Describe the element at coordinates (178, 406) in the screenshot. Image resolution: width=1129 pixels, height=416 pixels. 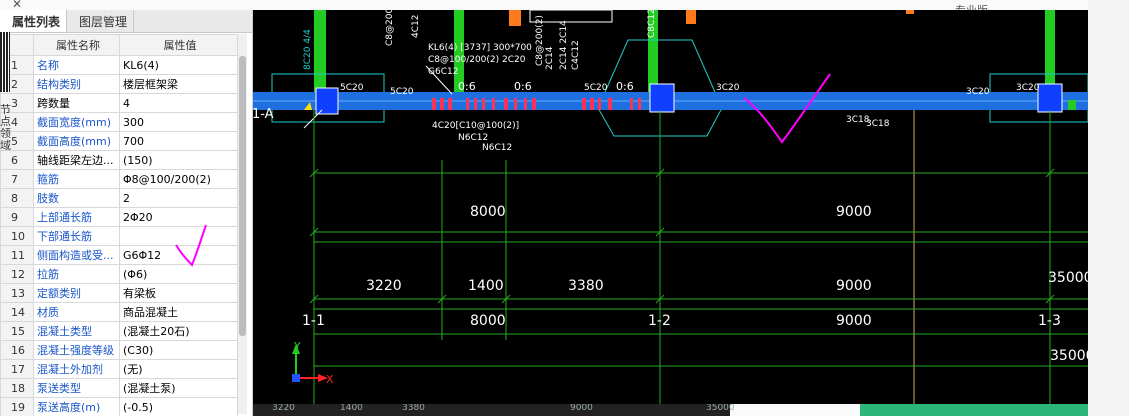
I see `property-value: (-0.5)` at that location.